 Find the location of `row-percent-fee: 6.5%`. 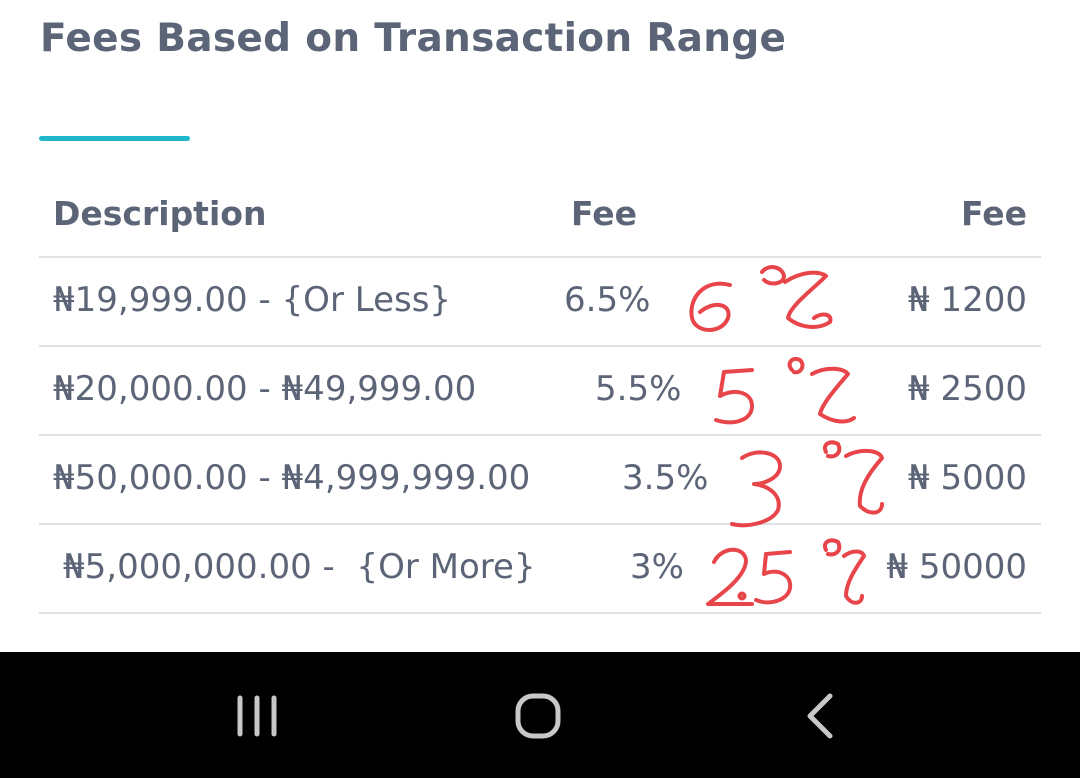

row-percent-fee: 6.5% is located at coordinates (607, 300).